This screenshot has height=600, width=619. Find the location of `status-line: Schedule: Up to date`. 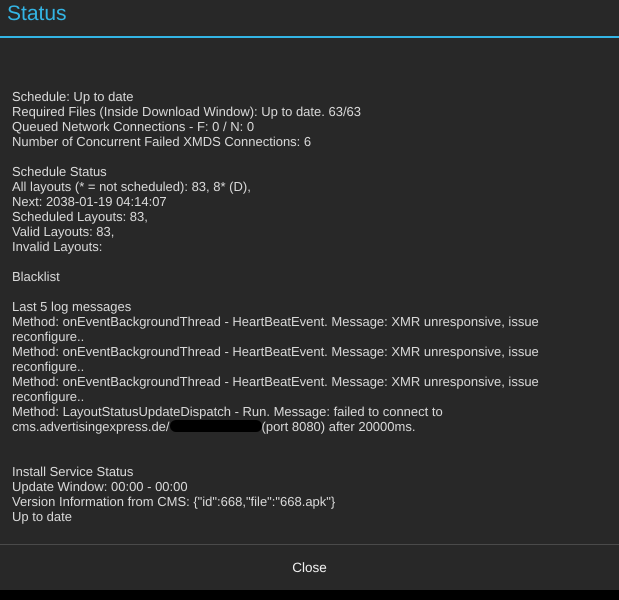

status-line: Schedule: Up to date is located at coordinates (73, 96).